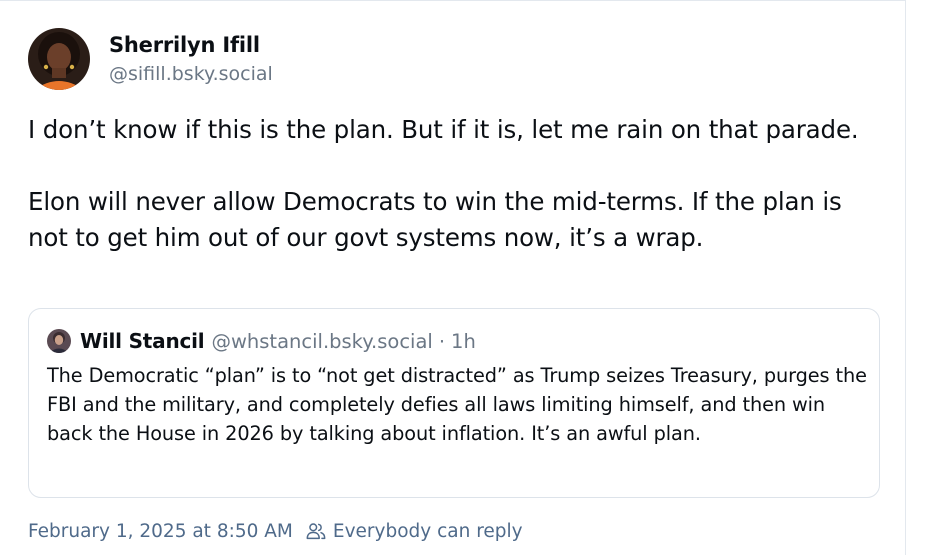 This screenshot has width=934, height=555. I want to click on reply-setting: Everybody can reply, so click(414, 531).